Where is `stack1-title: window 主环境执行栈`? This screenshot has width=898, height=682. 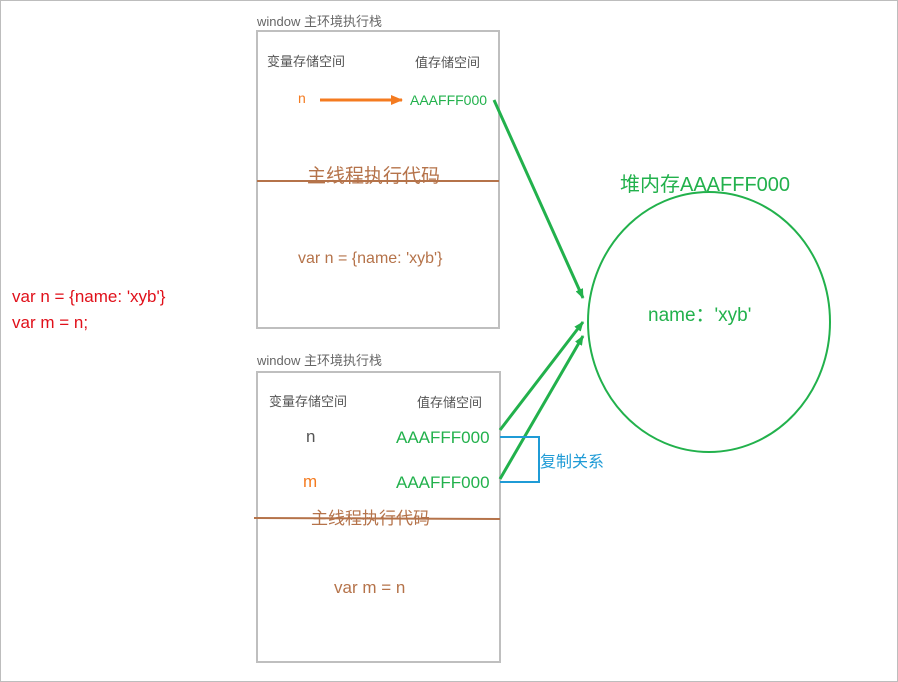 stack1-title: window 主环境执行栈 is located at coordinates (319, 21).